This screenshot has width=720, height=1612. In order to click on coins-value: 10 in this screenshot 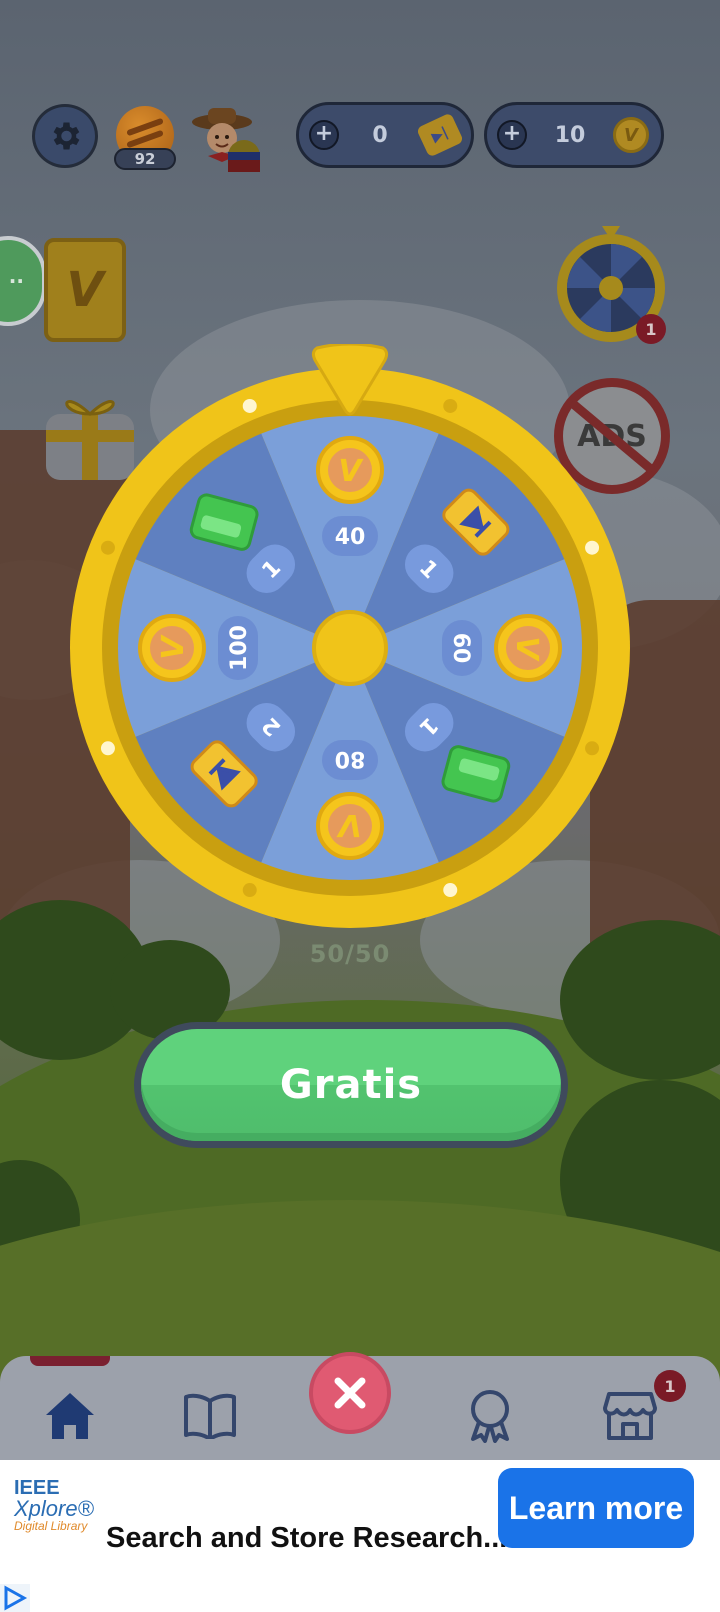, I will do `click(570, 135)`.